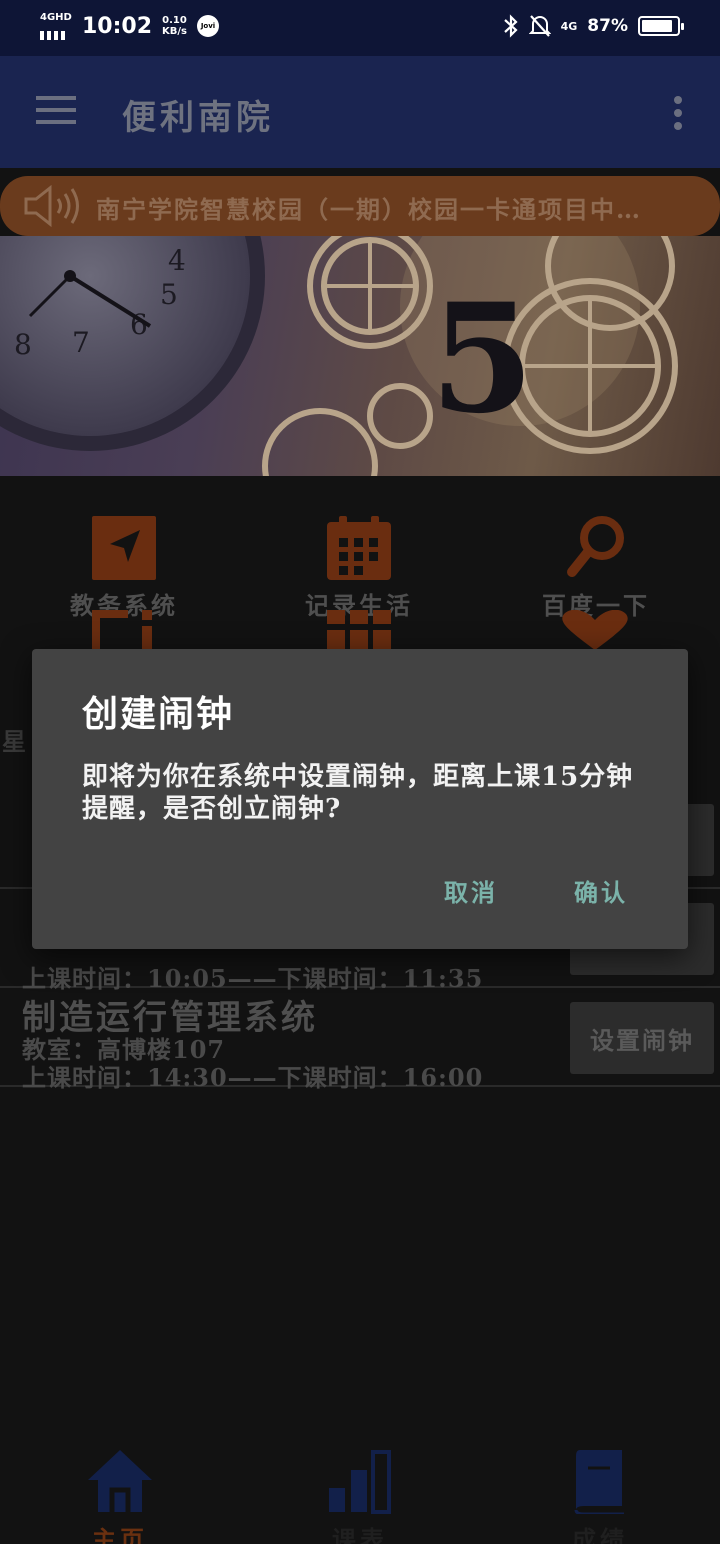 The width and height of the screenshot is (720, 1544). What do you see at coordinates (120, 1534) in the screenshot?
I see `nav-label: 主页` at bounding box center [120, 1534].